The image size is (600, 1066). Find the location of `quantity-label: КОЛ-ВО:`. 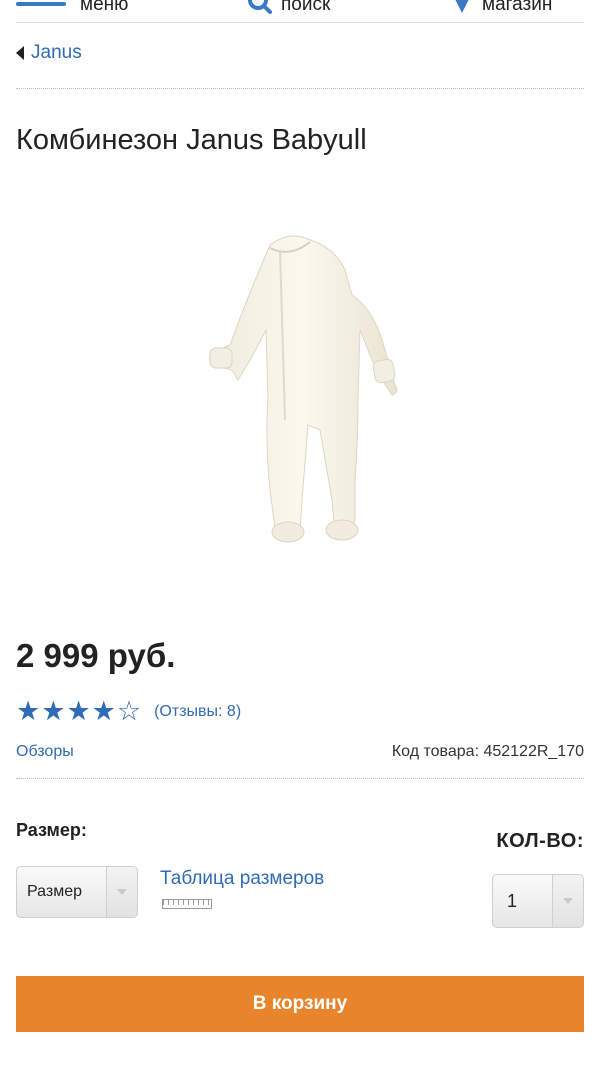

quantity-label: КОЛ-ВО: is located at coordinates (540, 841).